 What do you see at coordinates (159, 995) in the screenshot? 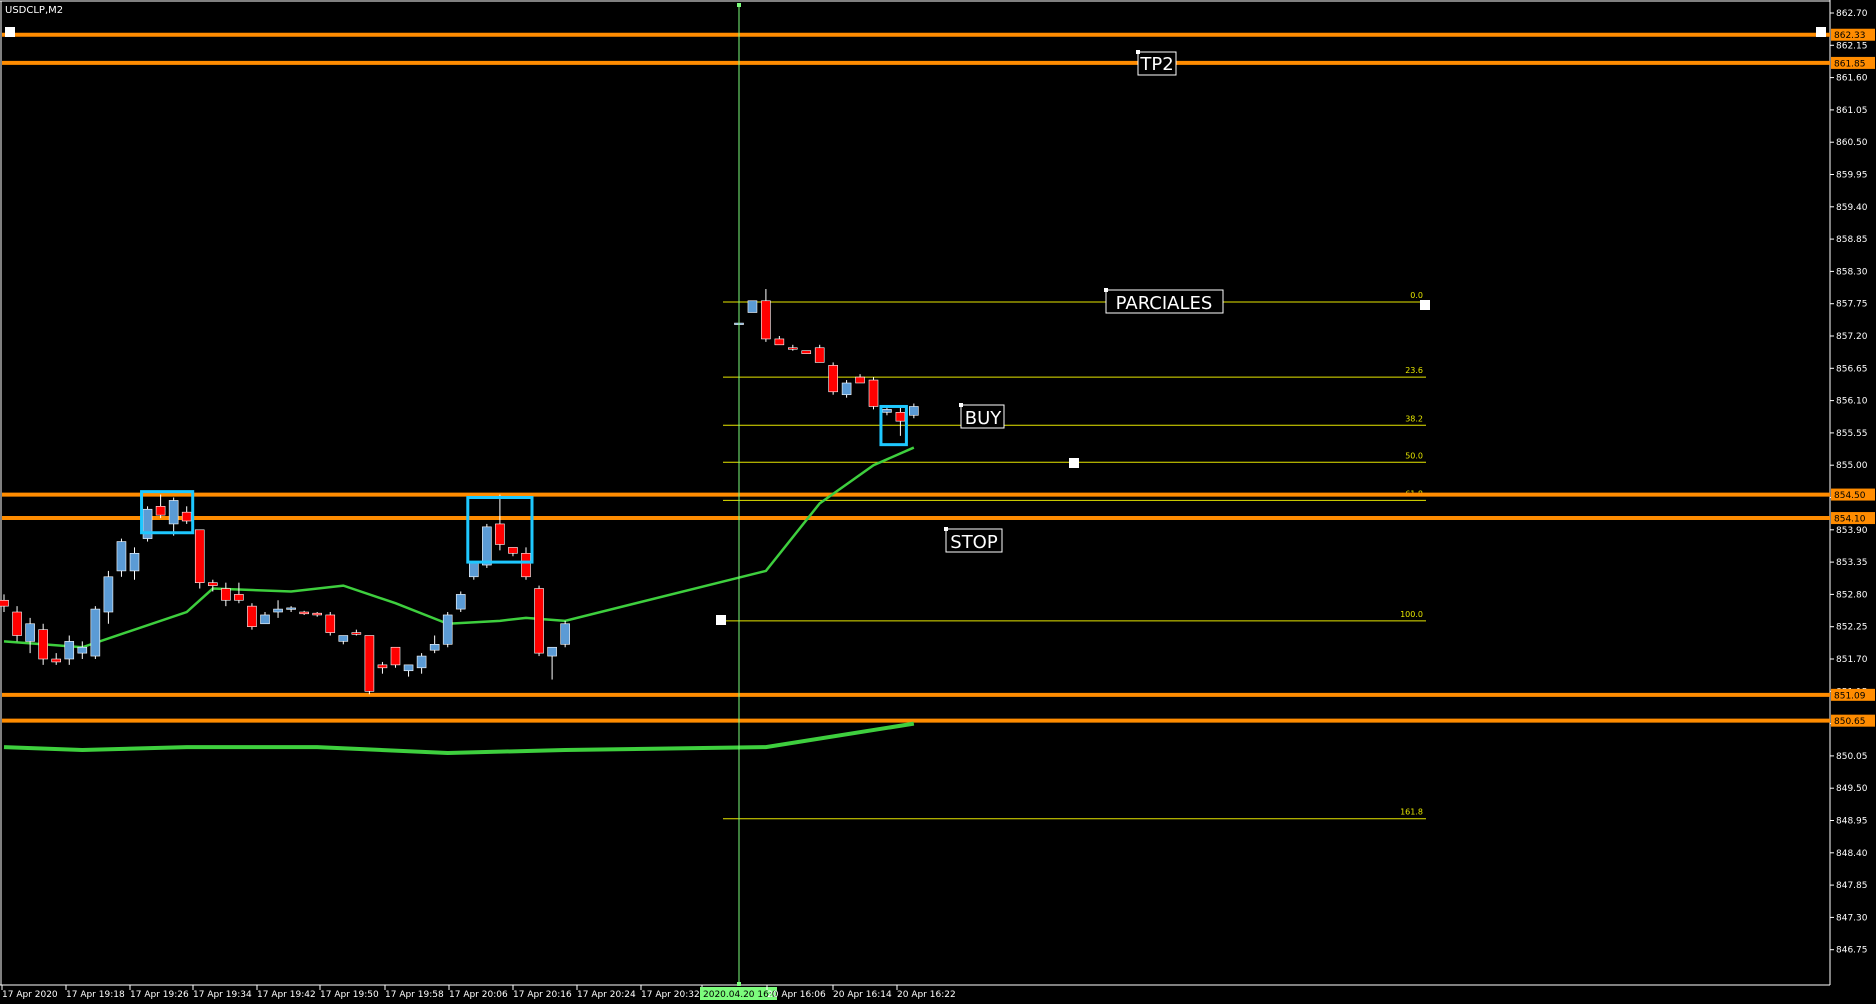
I see `time-tick-label: 17 Apr 19:26` at bounding box center [159, 995].